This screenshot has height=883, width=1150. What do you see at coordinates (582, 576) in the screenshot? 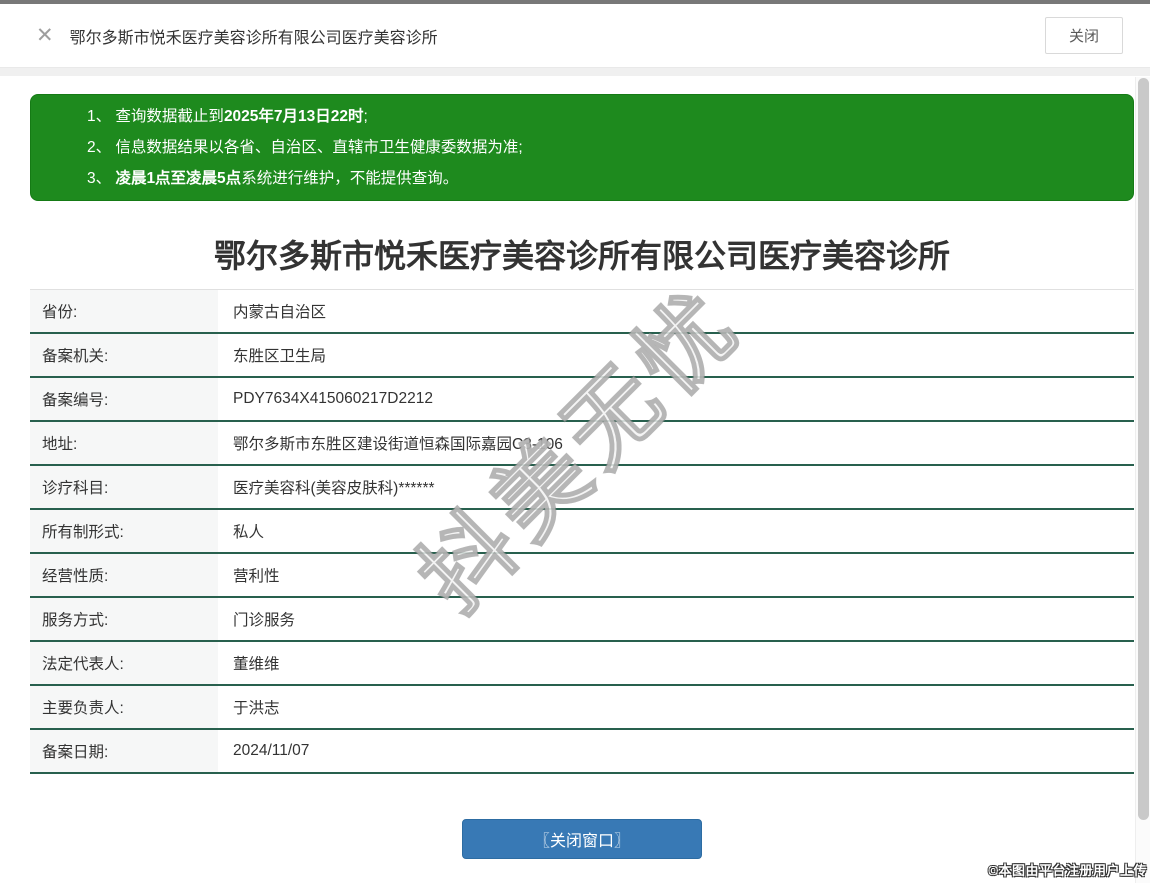
I see `table-row: 经营性质: 营利性` at bounding box center [582, 576].